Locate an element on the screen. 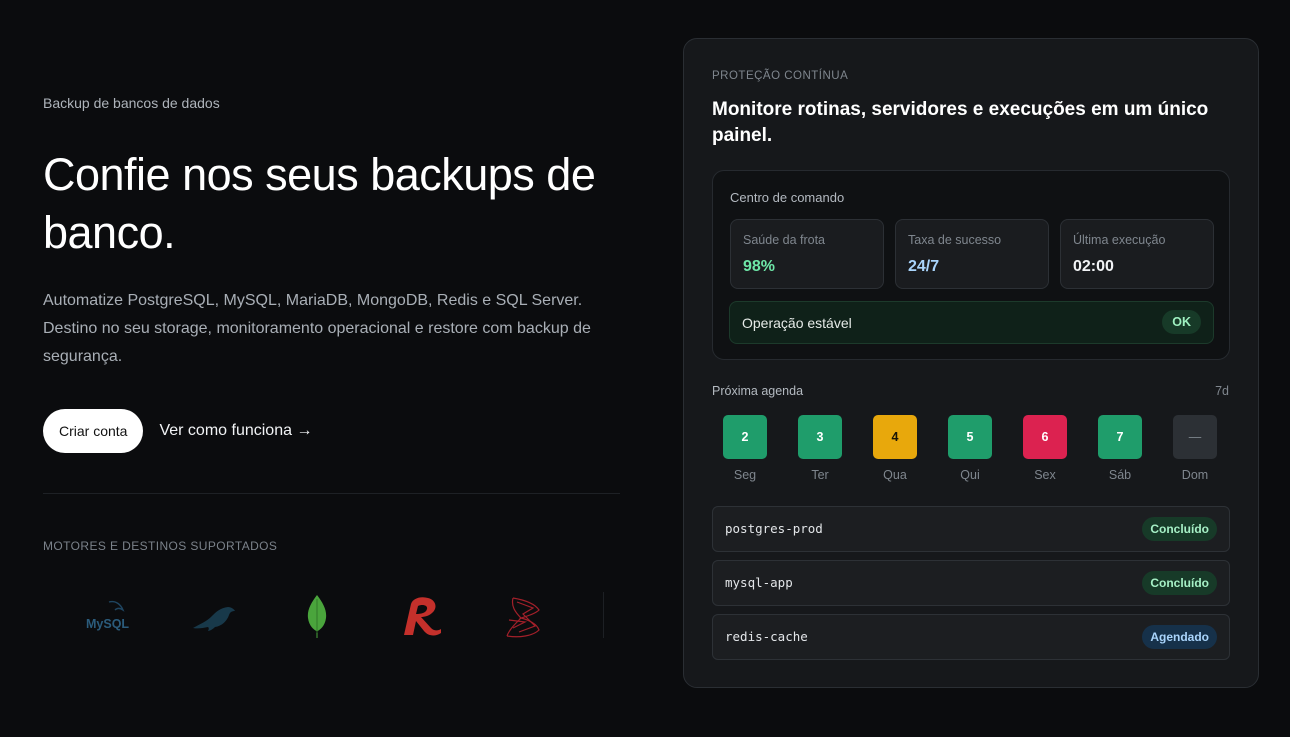  day-number: — is located at coordinates (1195, 437).